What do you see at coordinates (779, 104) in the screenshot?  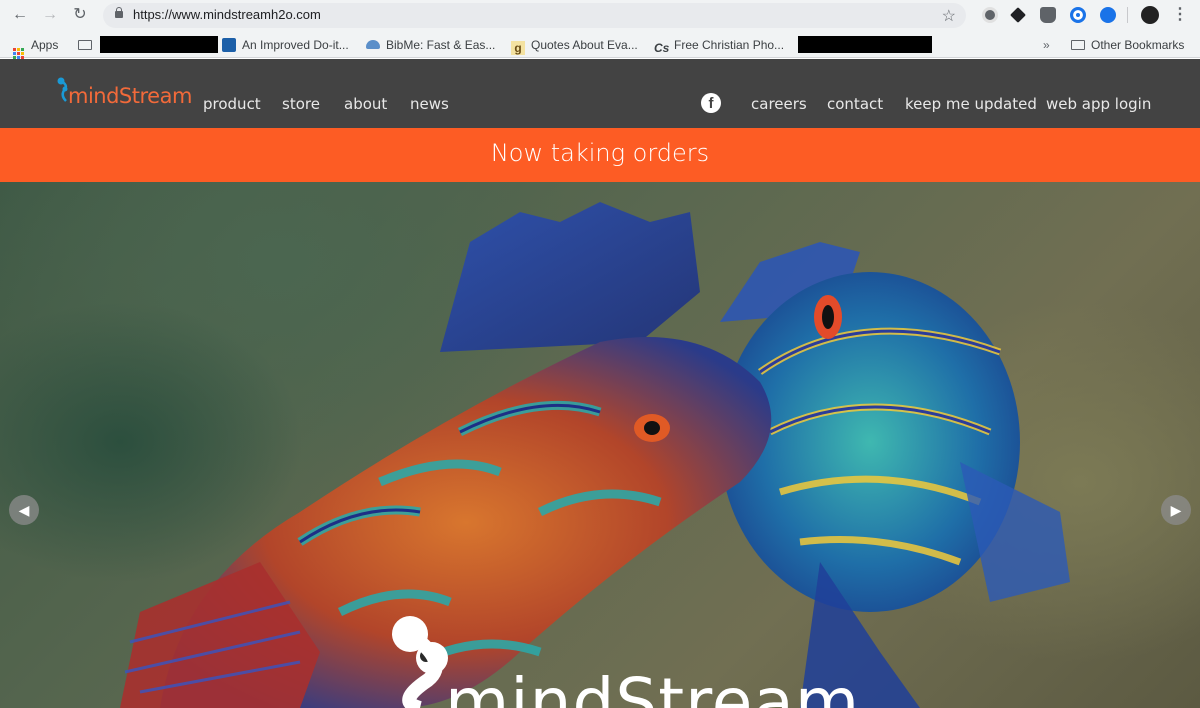 I see `nav-careers: careers` at bounding box center [779, 104].